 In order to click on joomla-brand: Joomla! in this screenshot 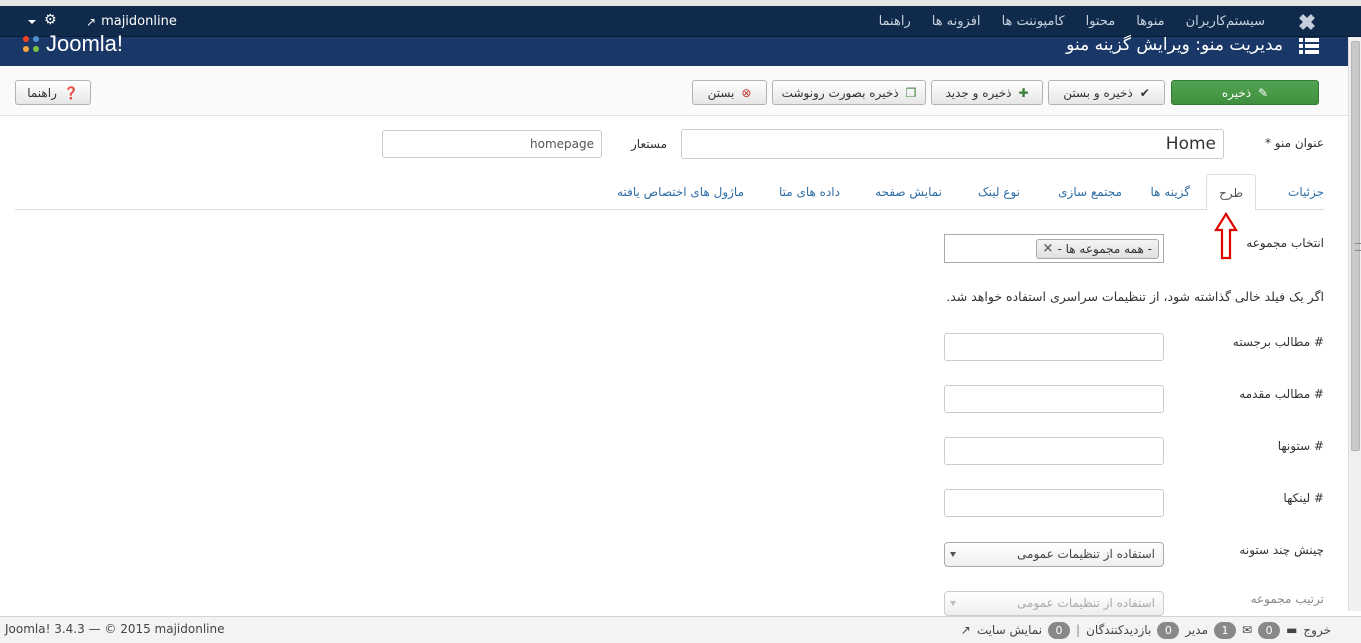, I will do `click(71, 44)`.